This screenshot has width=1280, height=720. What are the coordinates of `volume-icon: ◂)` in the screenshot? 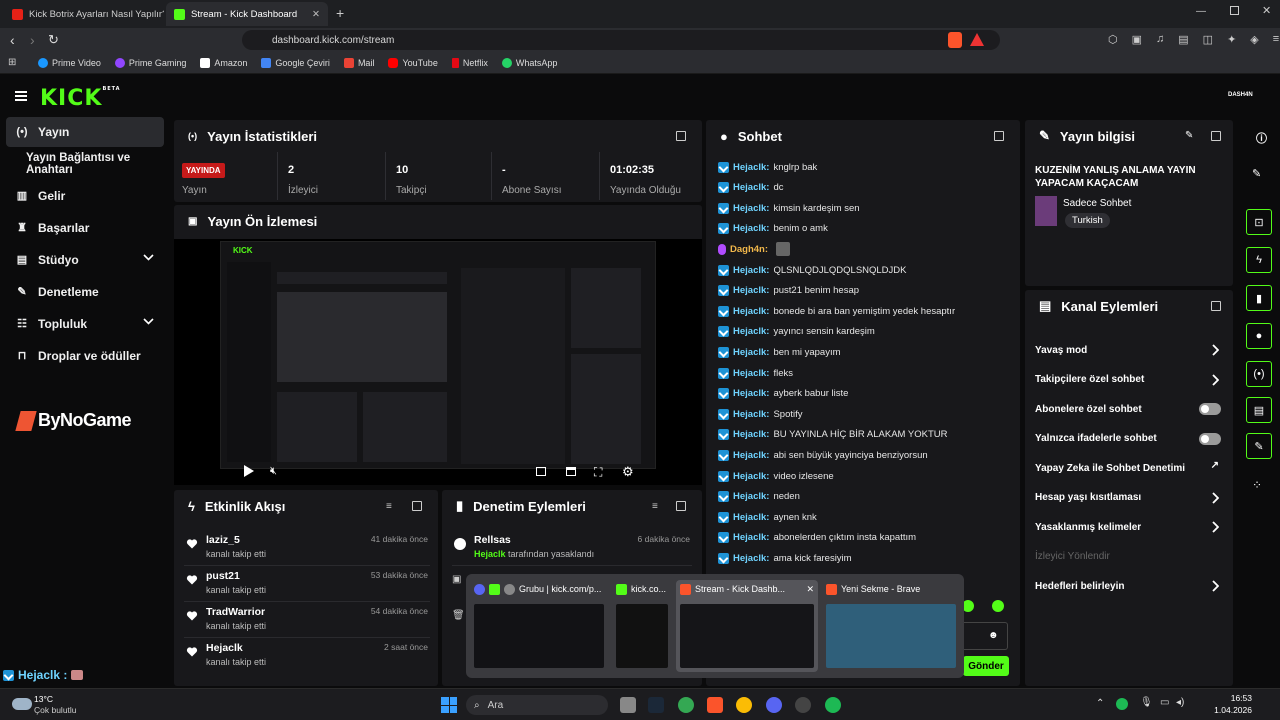 It's located at (1180, 702).